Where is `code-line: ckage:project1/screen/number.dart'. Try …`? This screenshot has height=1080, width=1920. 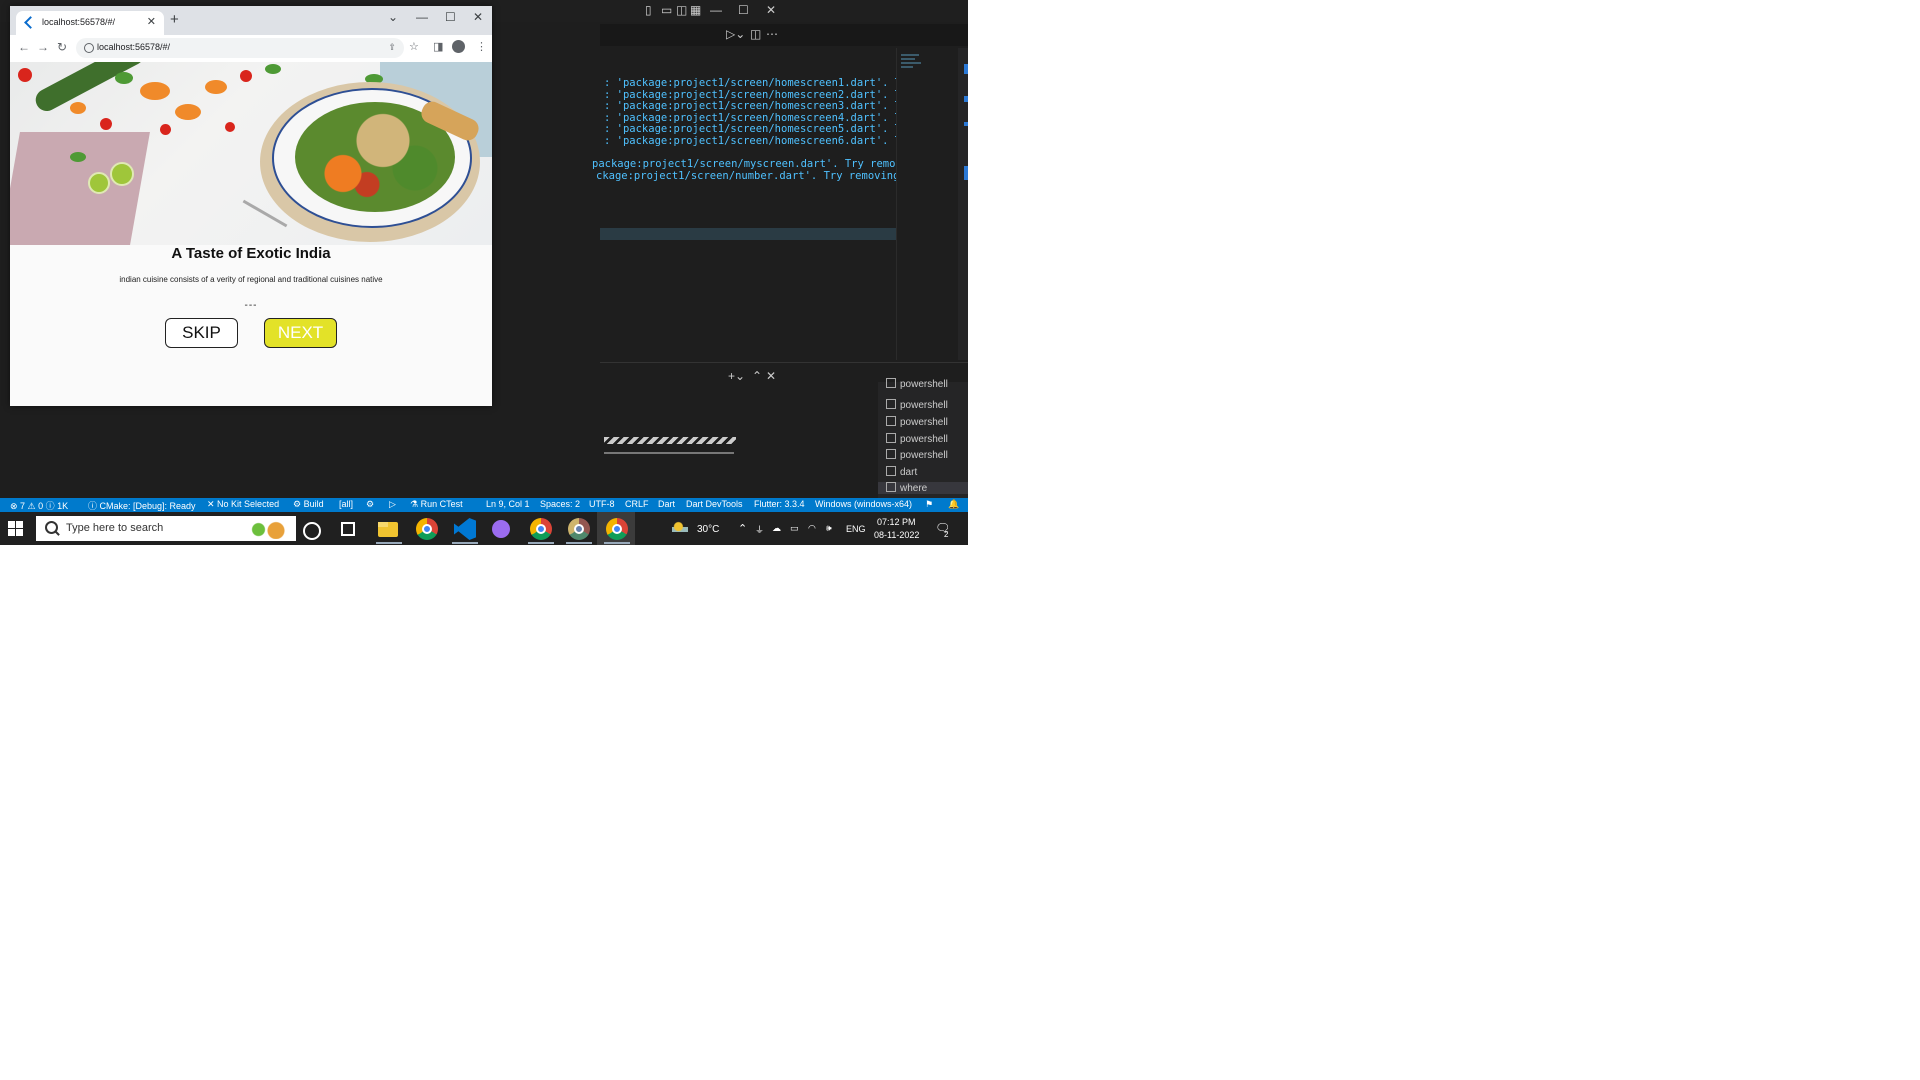 code-line: ckage:project1/screen/number.dart'. Try … is located at coordinates (754, 176).